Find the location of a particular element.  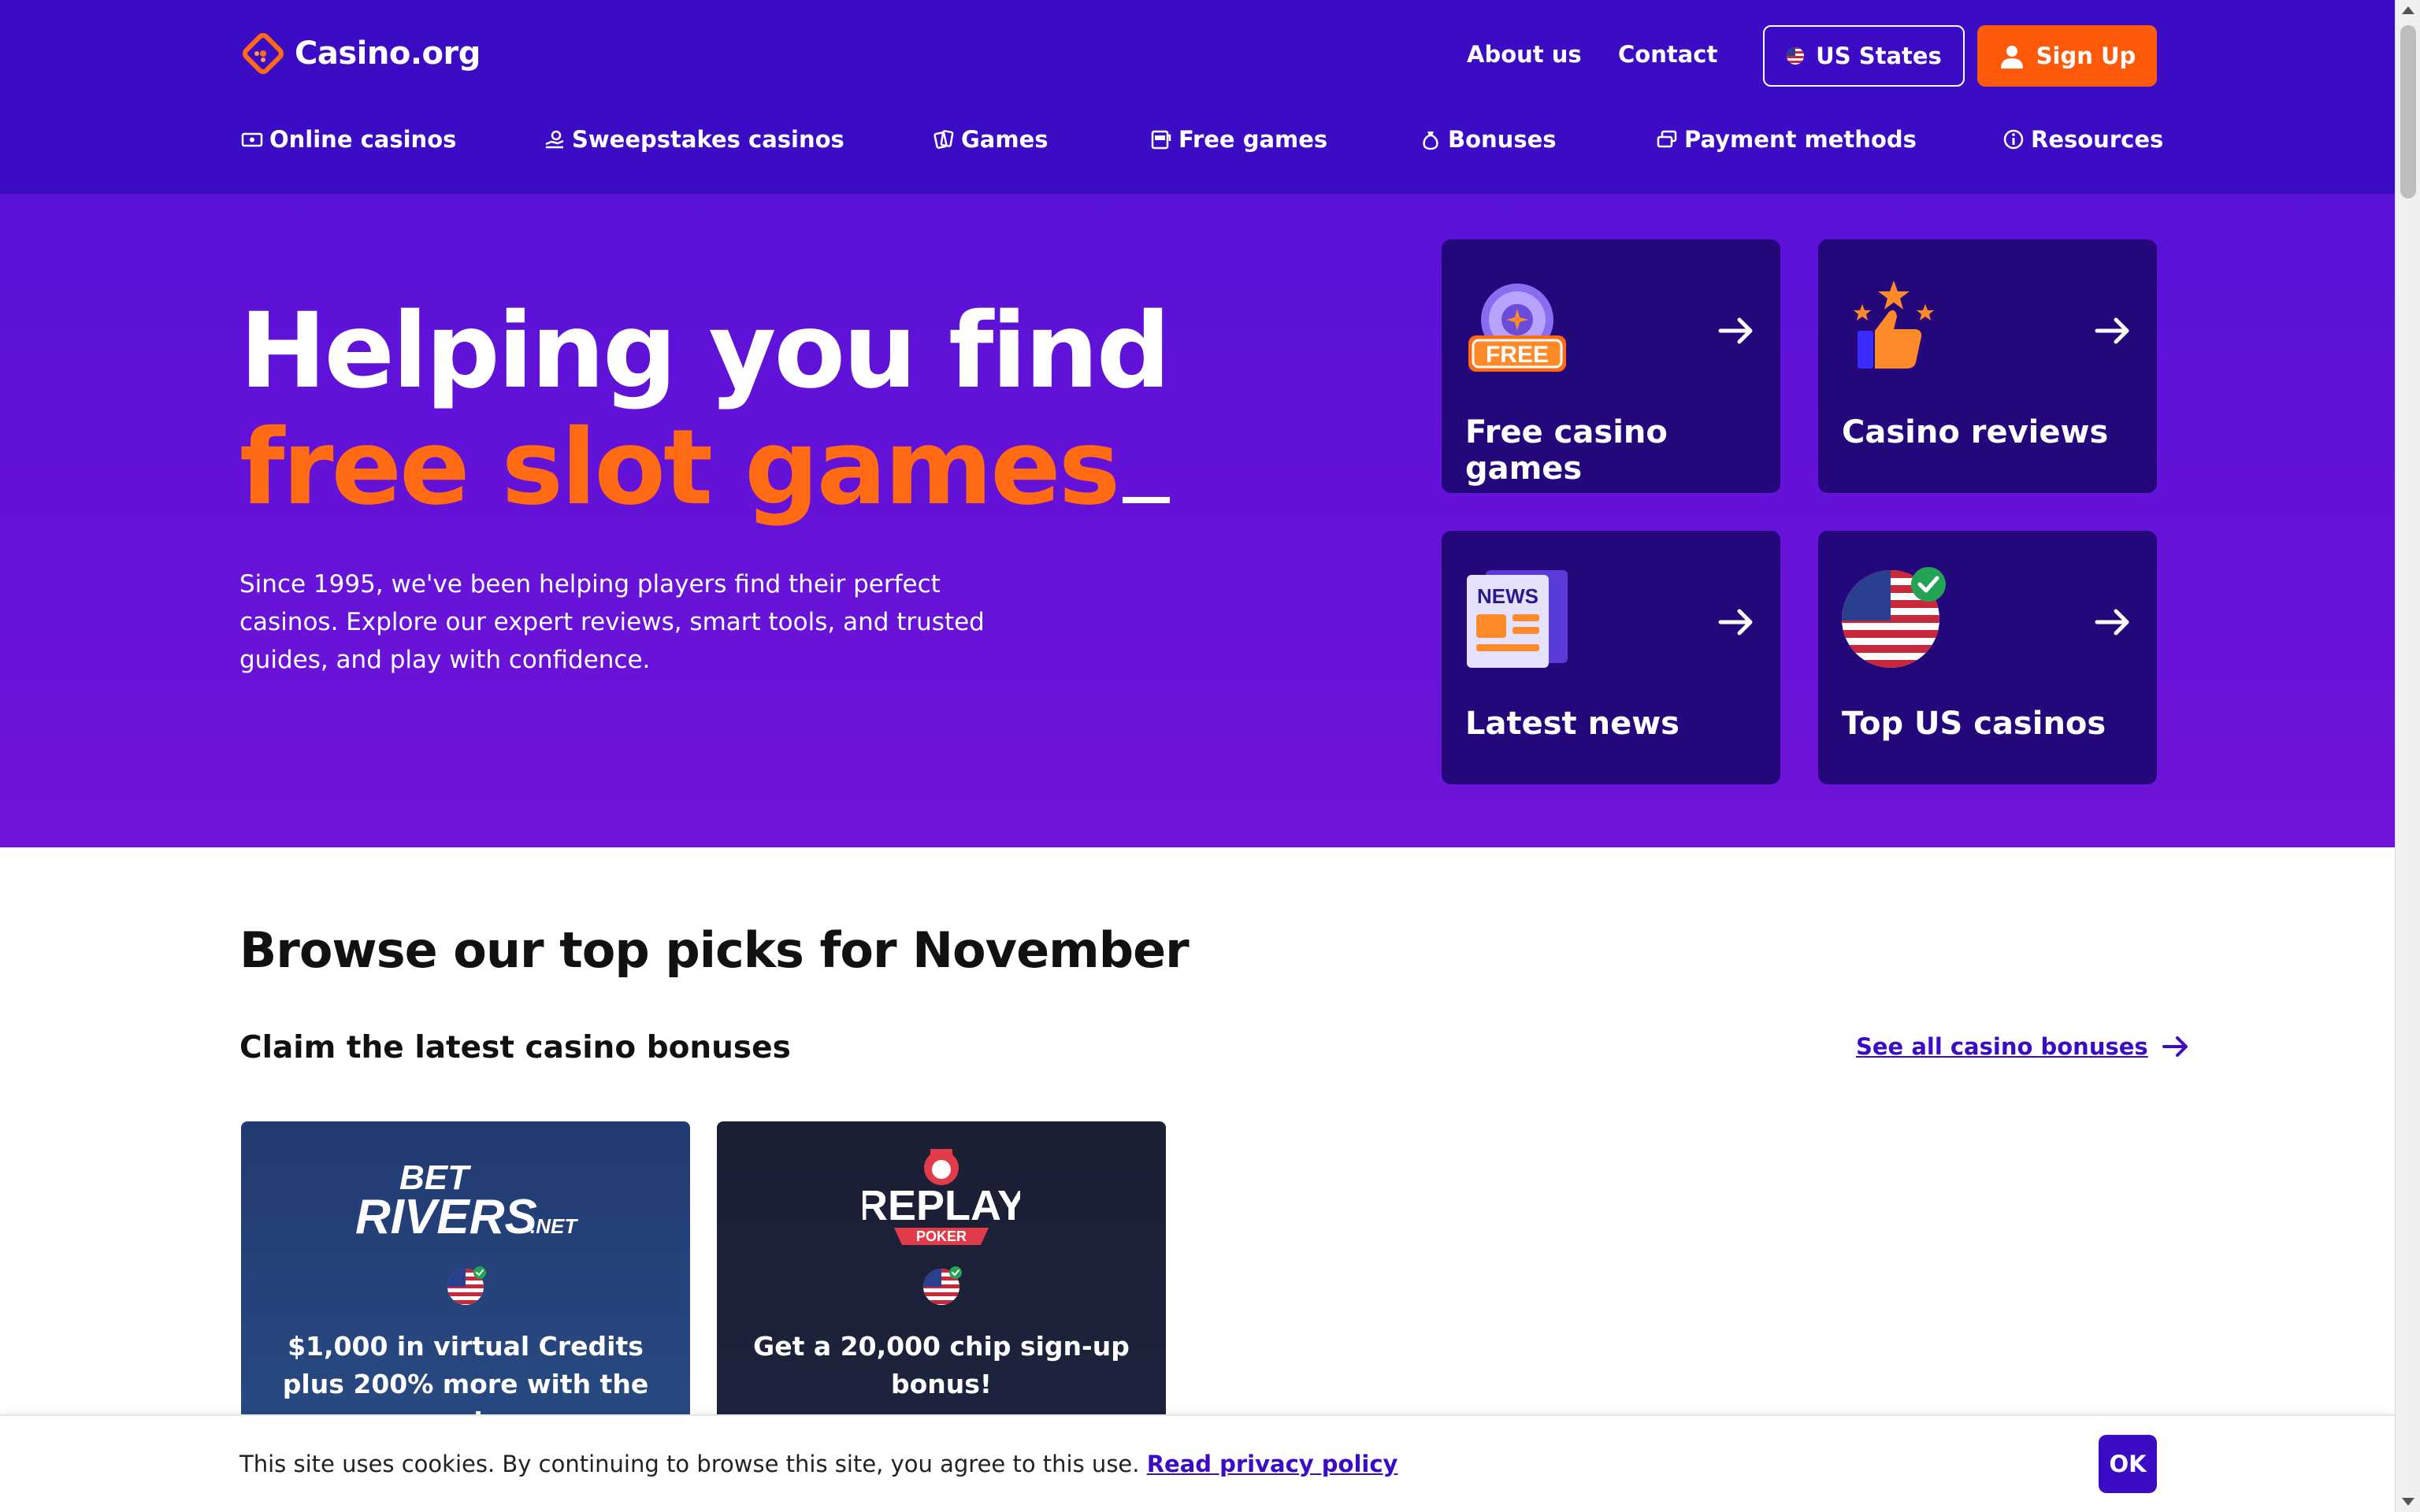

us-states-button: US States is located at coordinates (1864, 56).